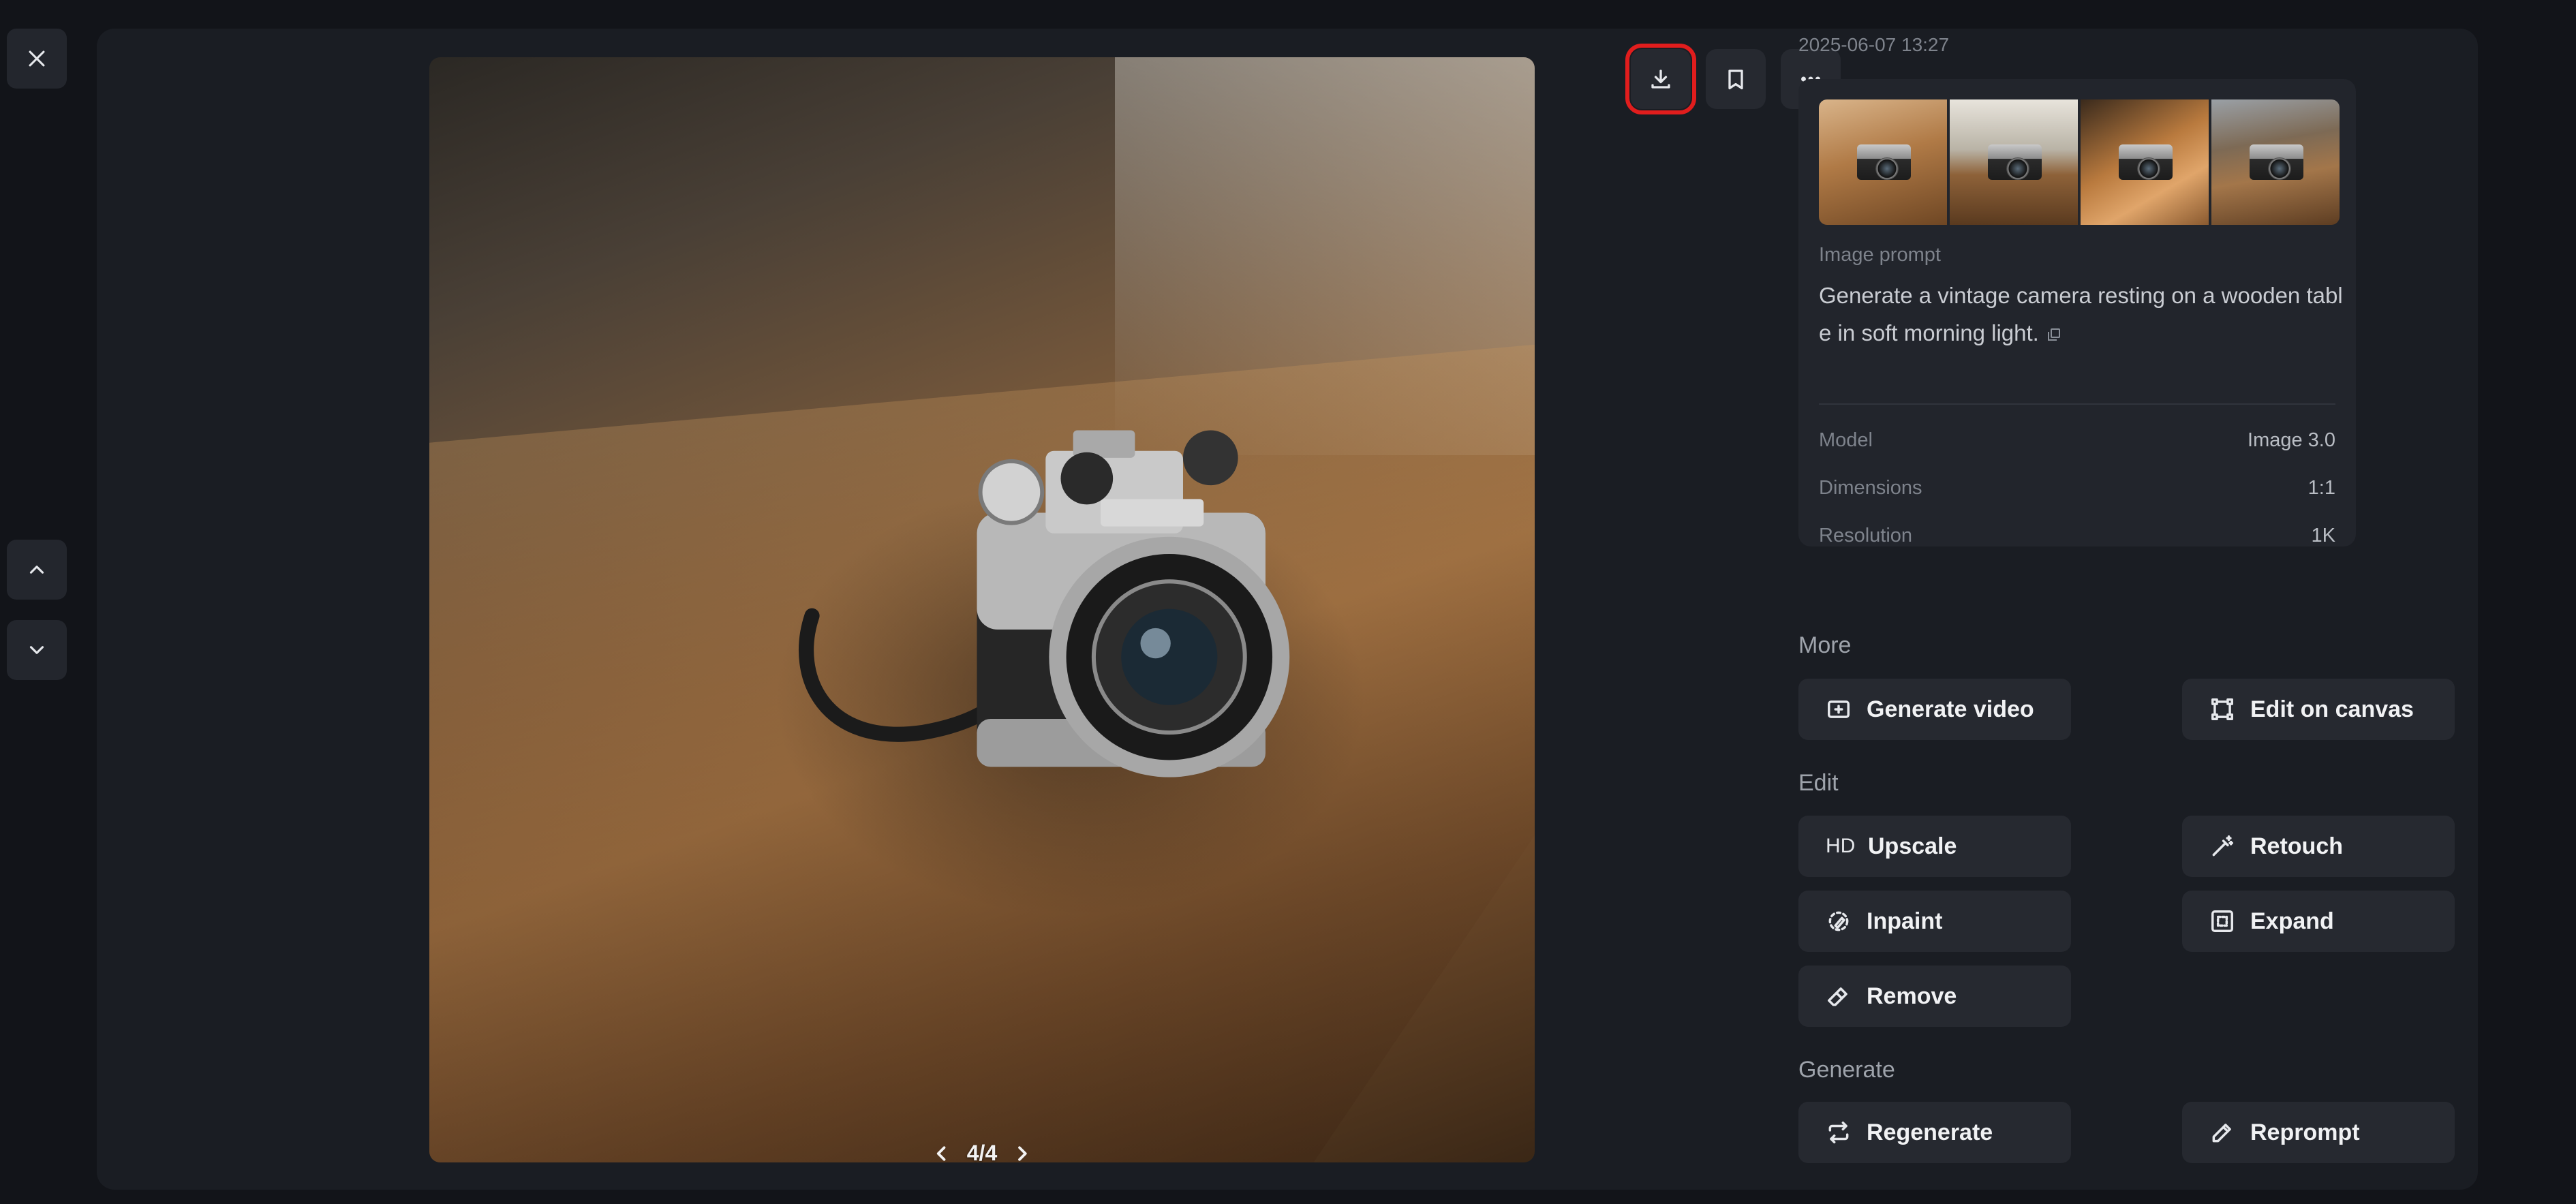  Describe the element at coordinates (1022, 1153) in the screenshot. I see `chevron-right-icon` at that location.